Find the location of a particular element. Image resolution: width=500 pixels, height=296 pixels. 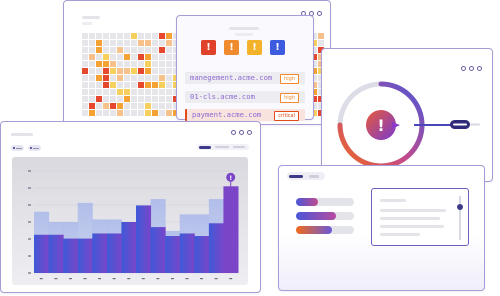

window-controls is located at coordinates (241, 132).